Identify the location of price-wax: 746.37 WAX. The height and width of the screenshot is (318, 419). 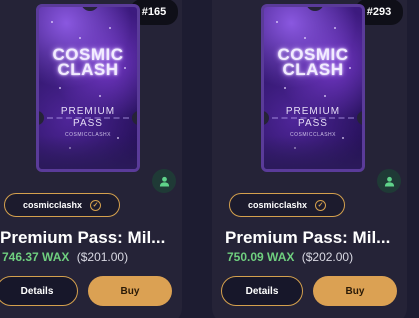
(36, 257).